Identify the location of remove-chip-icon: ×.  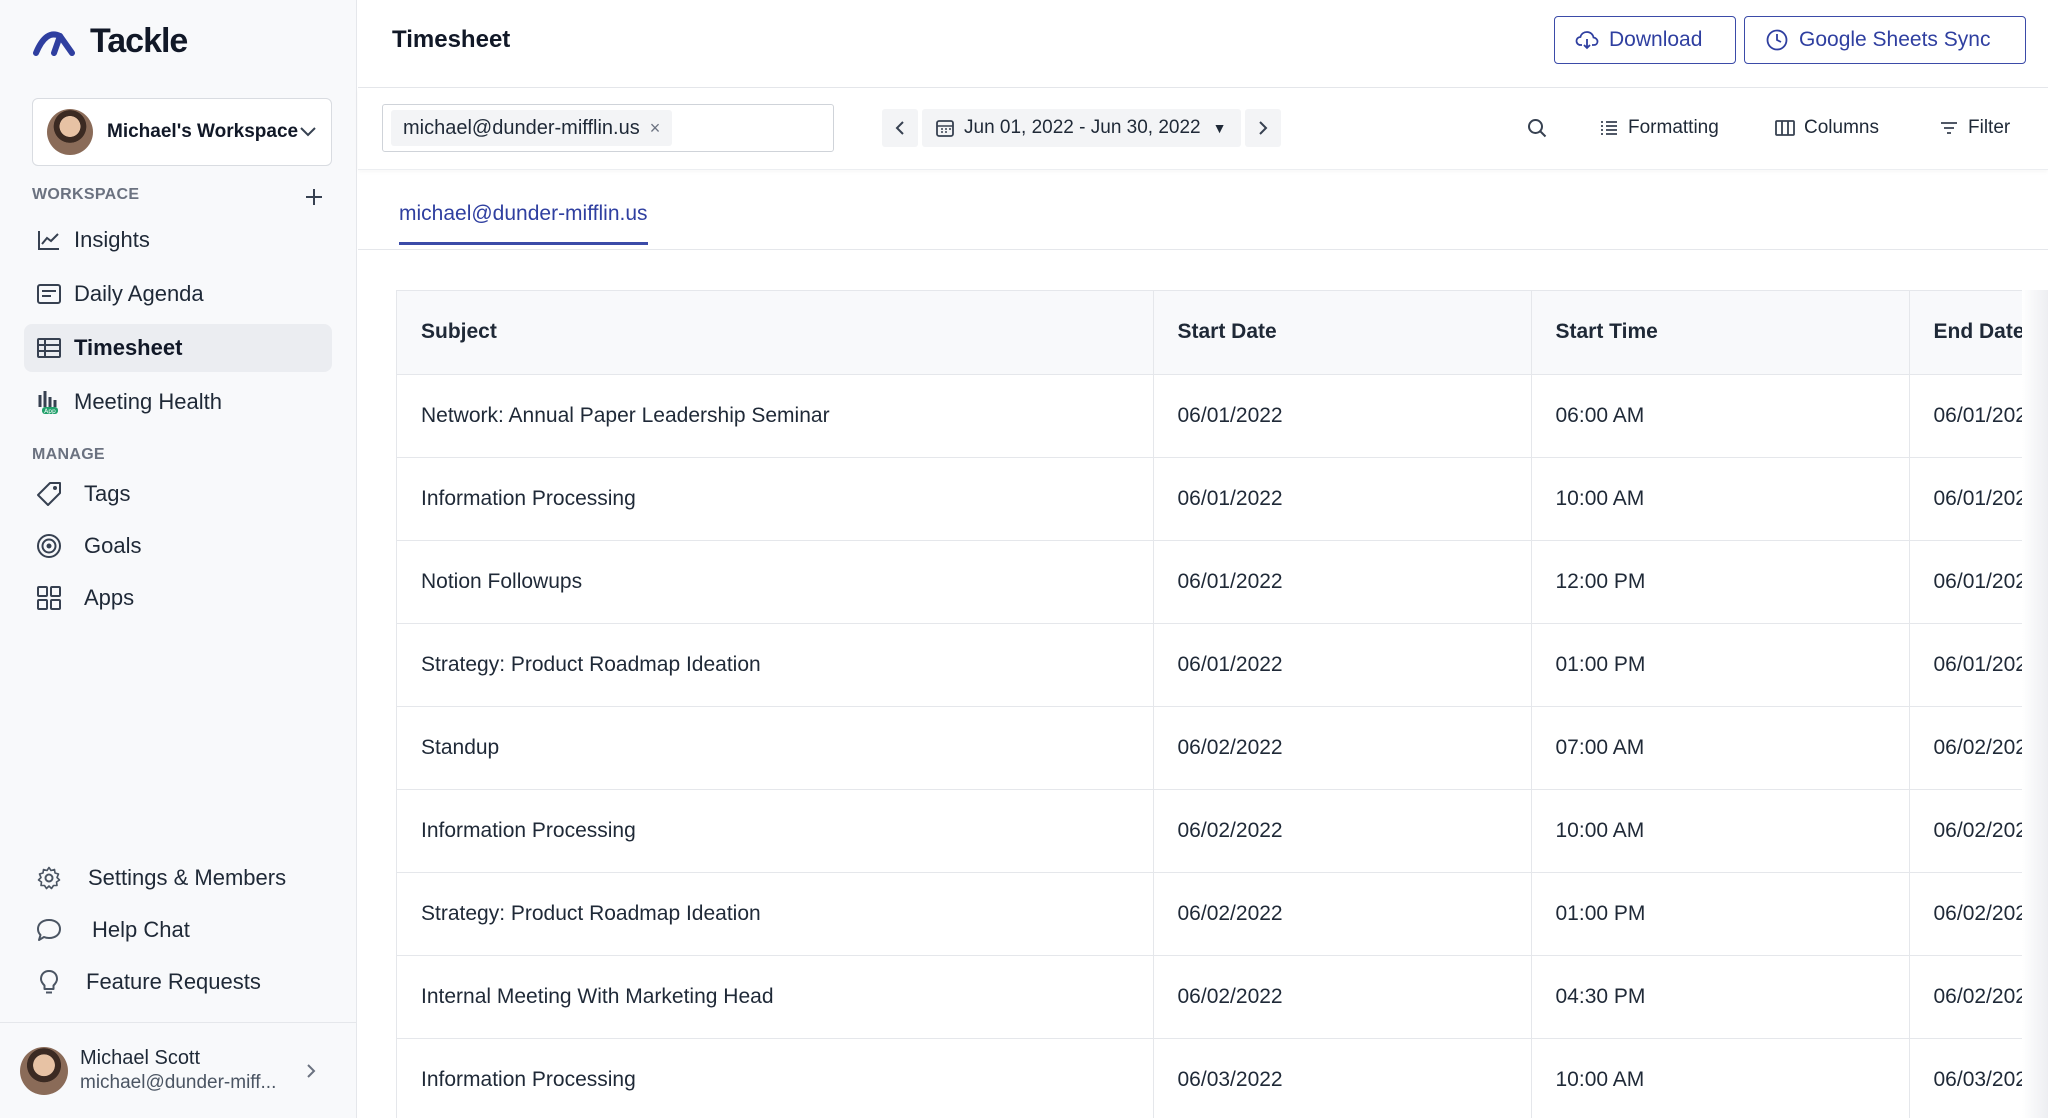
(655, 128).